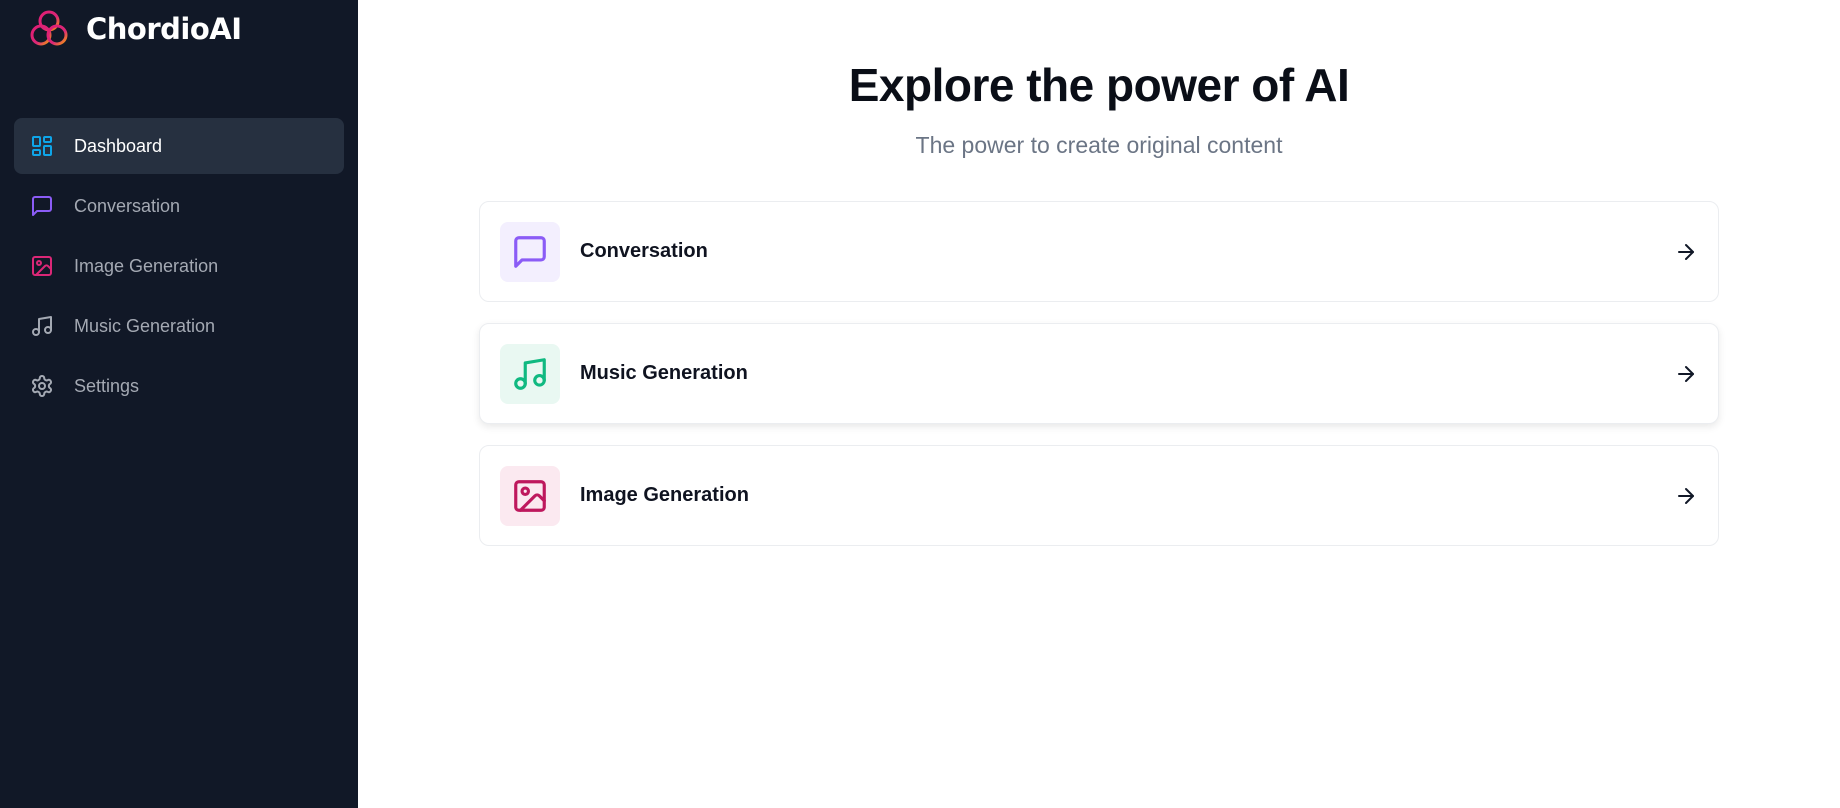 This screenshot has width=1840, height=808. I want to click on page-subtitle: The power to create original content, so click(1099, 145).